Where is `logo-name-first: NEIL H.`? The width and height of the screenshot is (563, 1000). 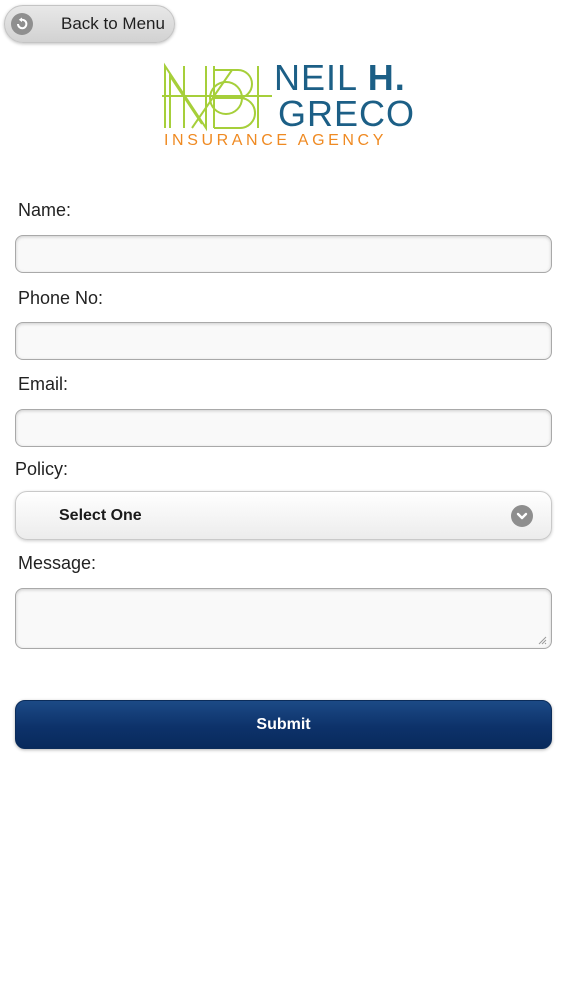 logo-name-first: NEIL H. is located at coordinates (340, 78).